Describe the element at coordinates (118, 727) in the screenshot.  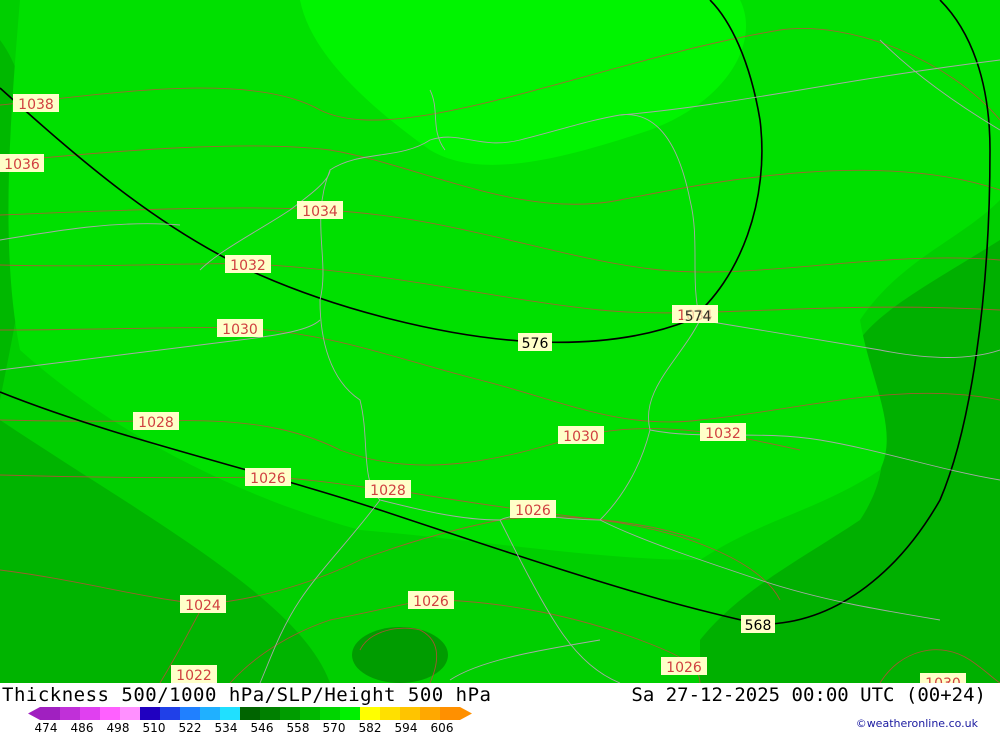
I see `legend-tick-label: 498` at that location.